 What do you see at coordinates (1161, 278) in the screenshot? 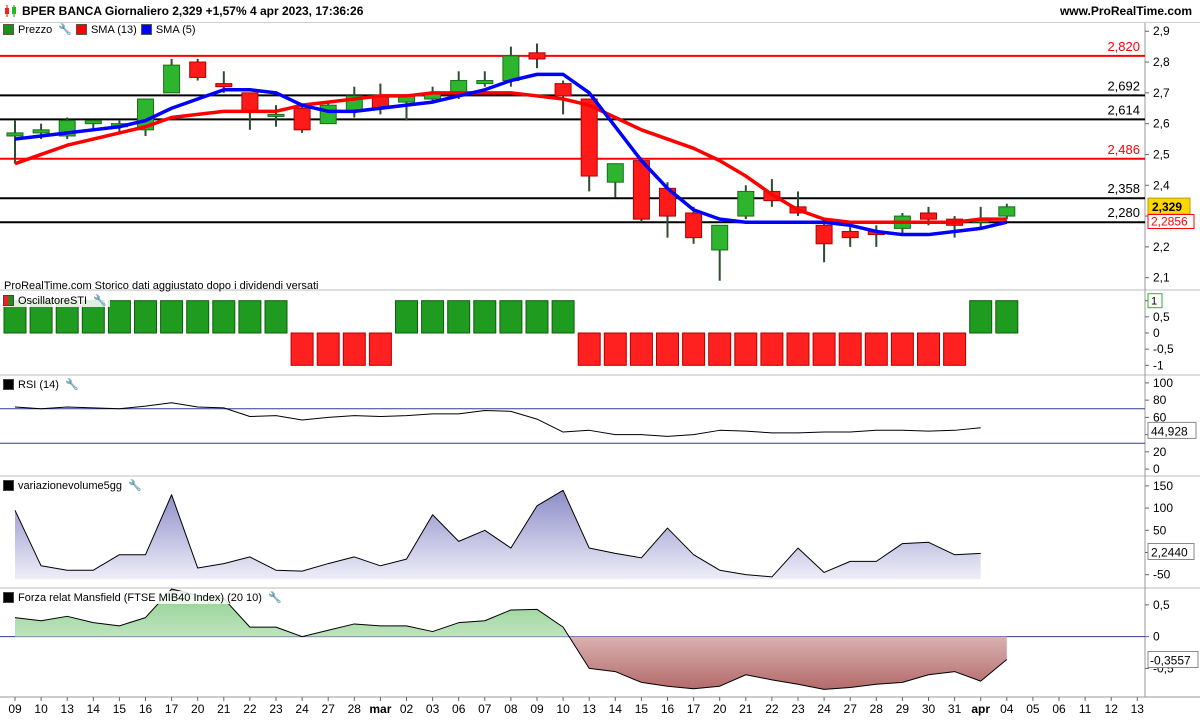
I see `price-axis-tick-label: 2,1` at bounding box center [1161, 278].